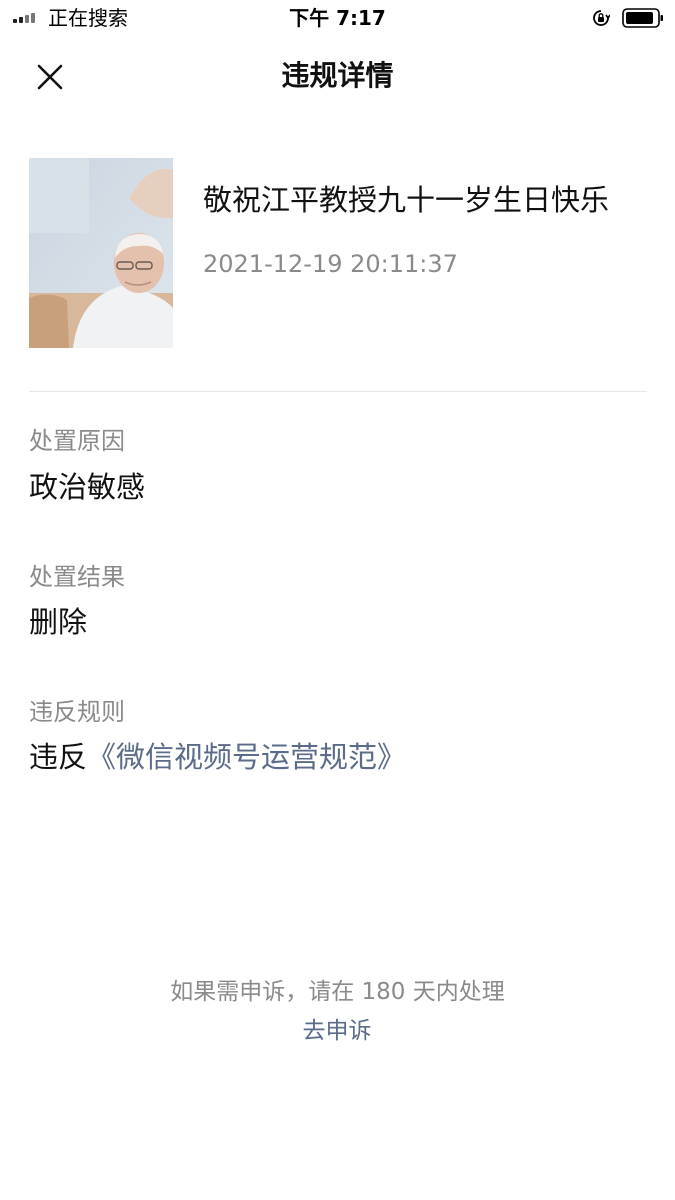 The width and height of the screenshot is (675, 1200). Describe the element at coordinates (246, 757) in the screenshot. I see `rule-link: 《微信视频号运营规范》` at that location.